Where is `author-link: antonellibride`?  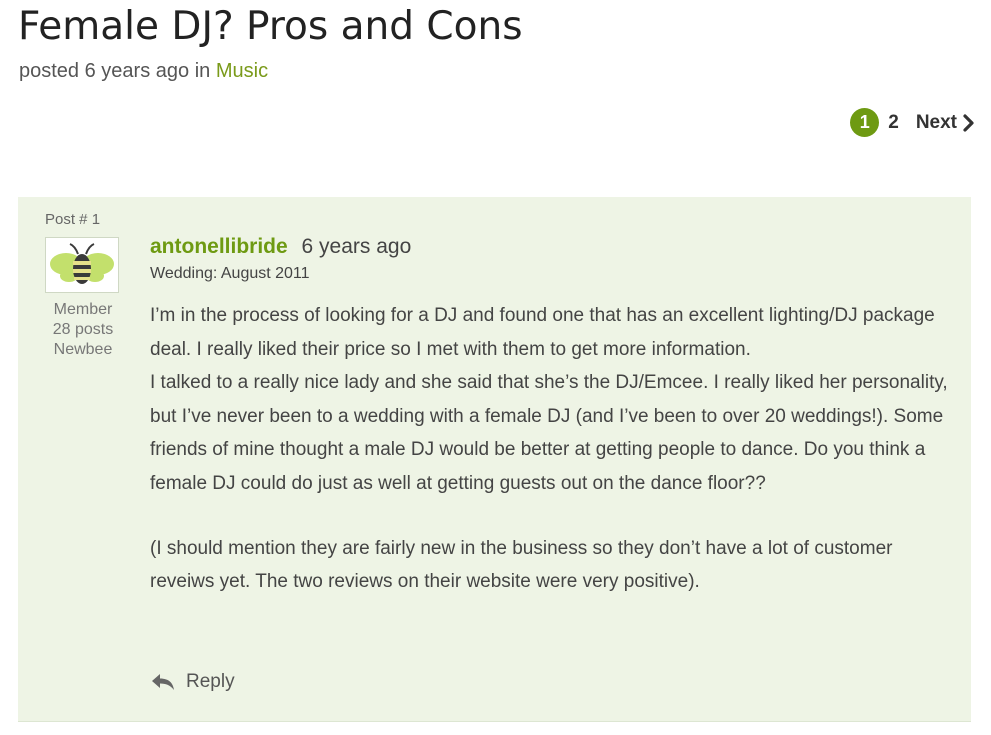
author-link: antonellibride is located at coordinates (219, 246).